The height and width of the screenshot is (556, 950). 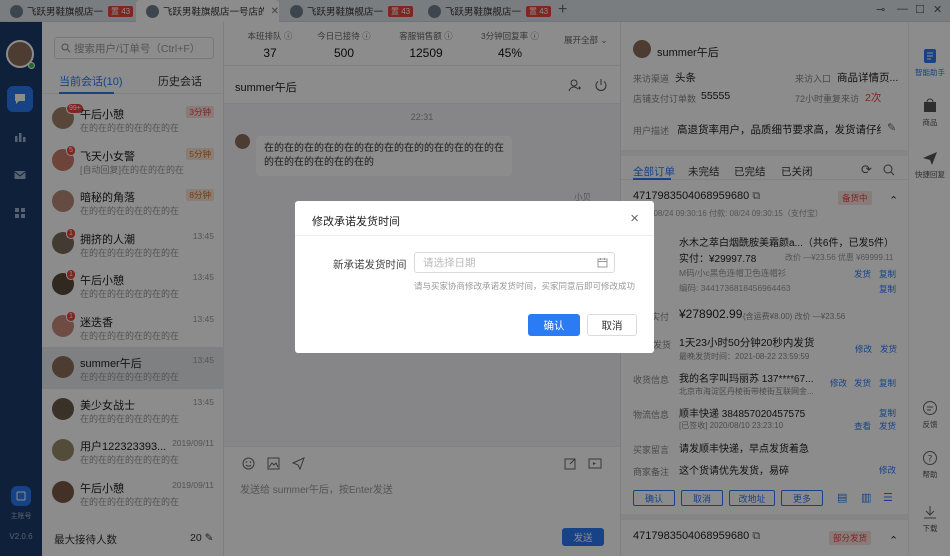 I want to click on dialog-hint: 请与买家协商修改承诺发货时间，买家同意后即可修改成功, so click(x=525, y=286).